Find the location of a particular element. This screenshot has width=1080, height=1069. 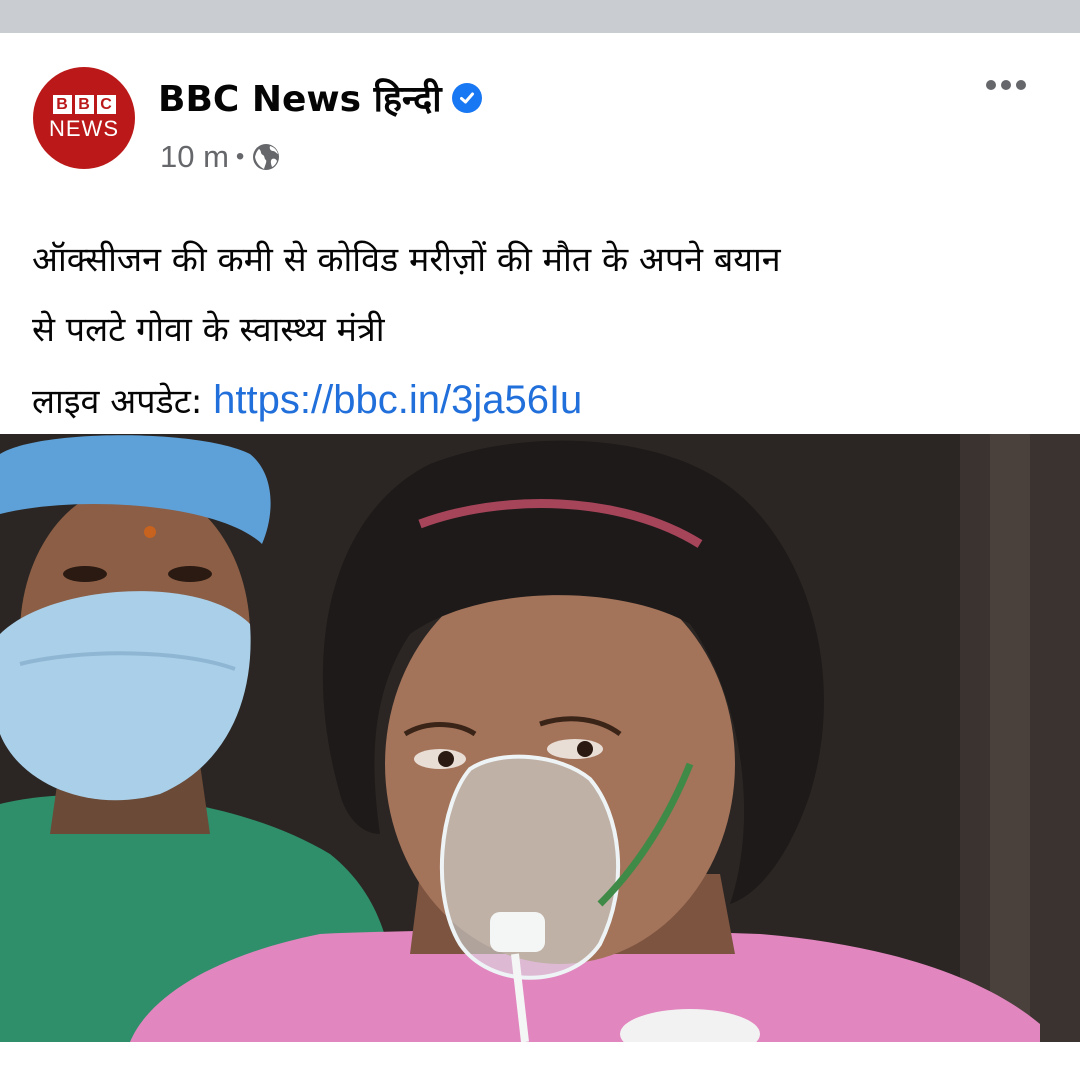

bbc-logo-letter: C is located at coordinates (106, 104).